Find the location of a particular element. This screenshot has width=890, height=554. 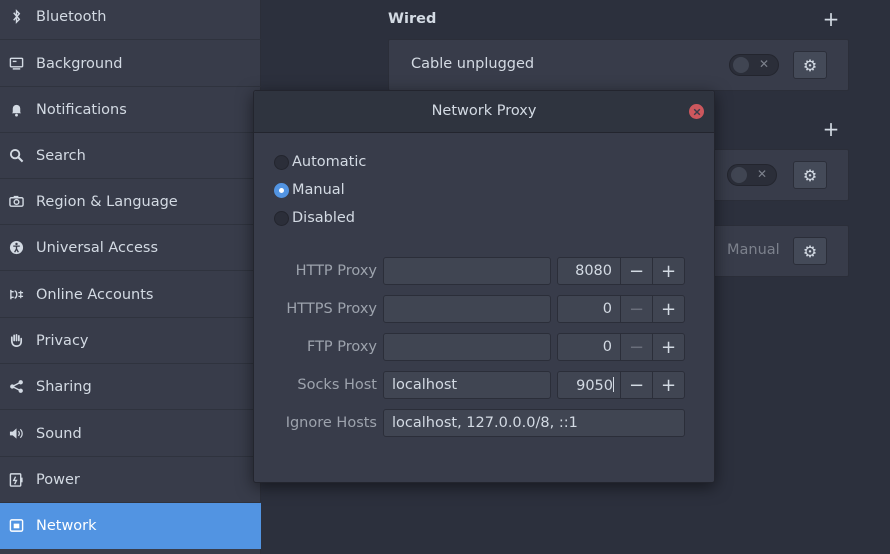

ignore-hosts-label: Ignore Hosts is located at coordinates (331, 423).